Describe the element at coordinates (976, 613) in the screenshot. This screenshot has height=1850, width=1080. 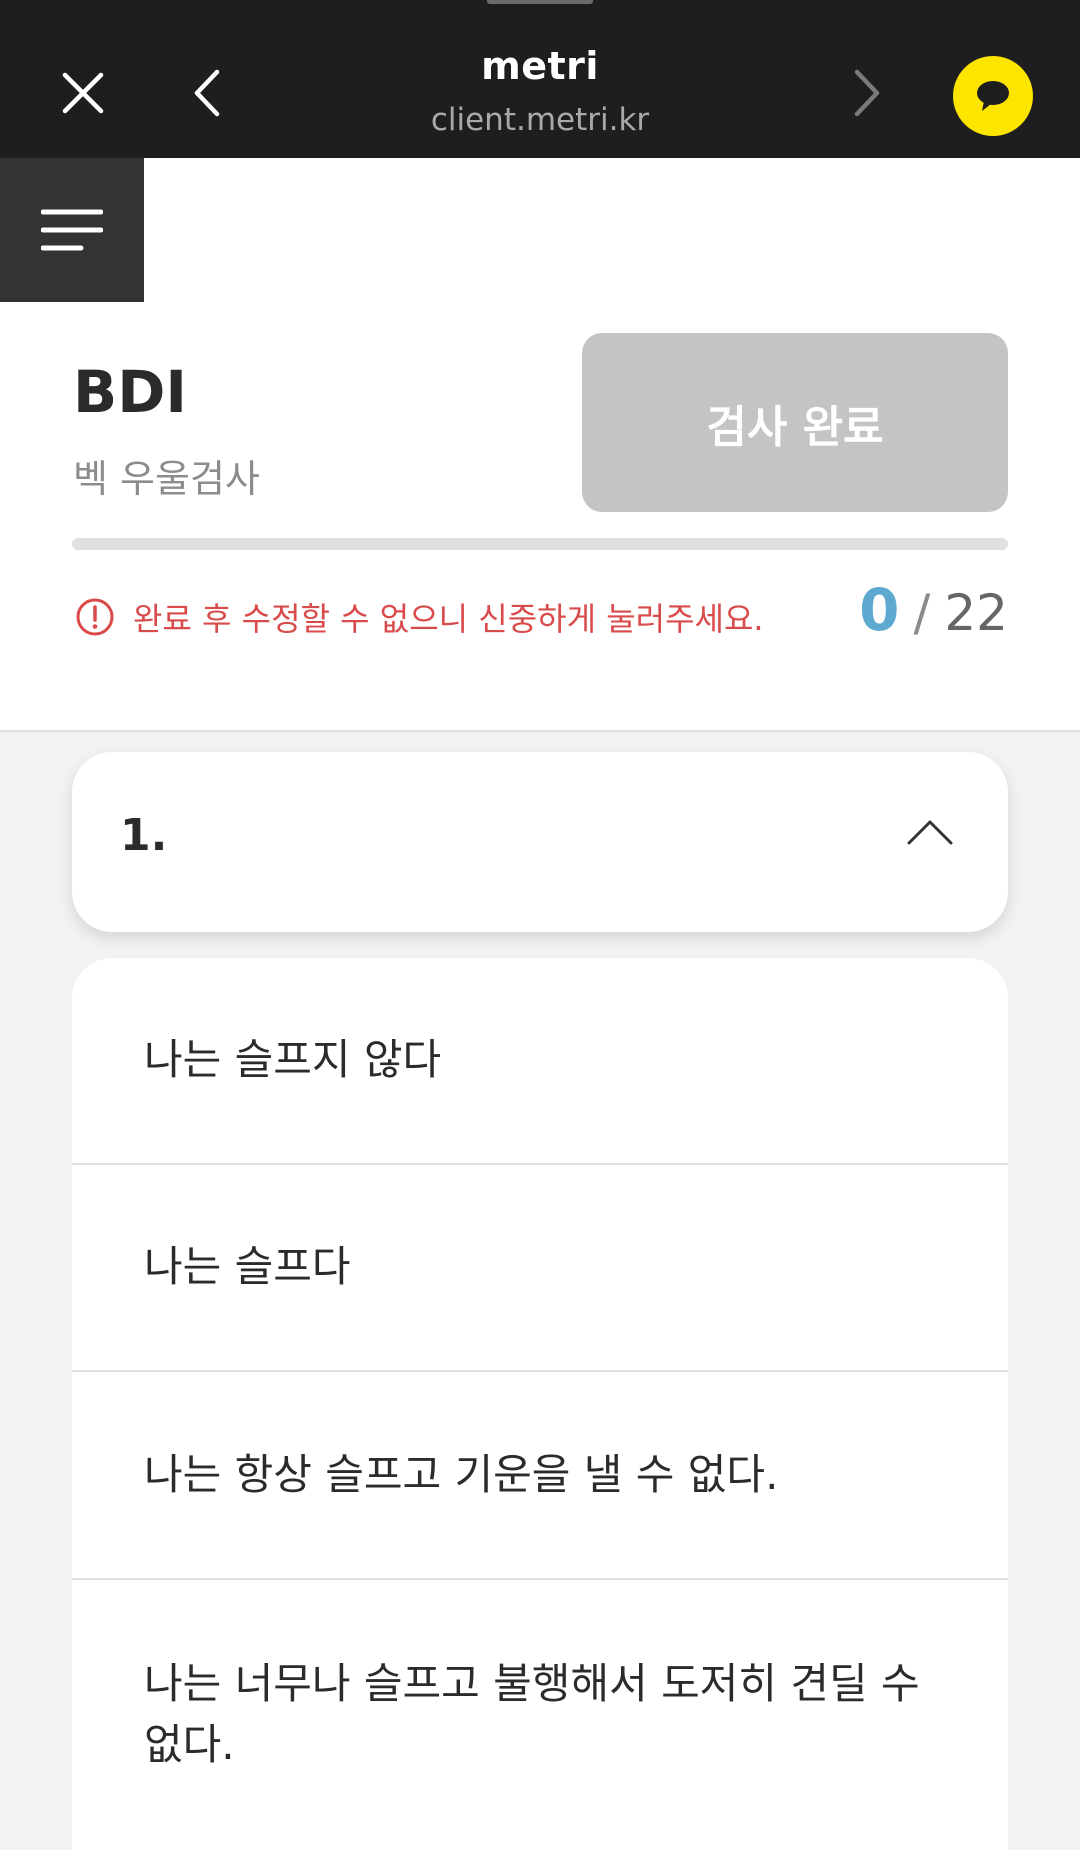
I see `total-count: 22` at that location.